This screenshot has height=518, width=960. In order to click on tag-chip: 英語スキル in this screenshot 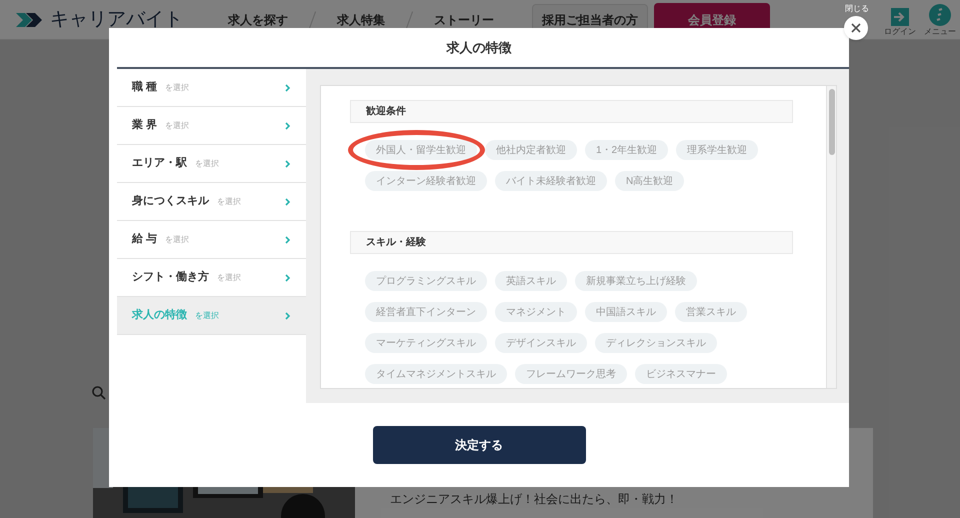, I will do `click(531, 281)`.